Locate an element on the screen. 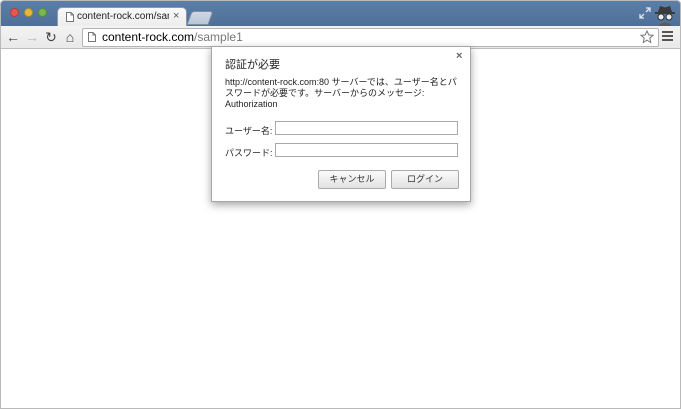 The height and width of the screenshot is (409, 681). password-label: パスワード: is located at coordinates (249, 153).